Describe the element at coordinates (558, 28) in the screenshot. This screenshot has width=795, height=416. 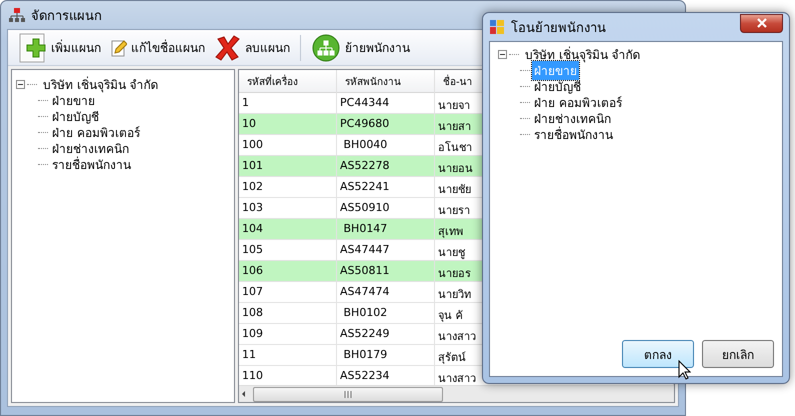
I see `dialog-title: โอนย้ายพนักงาน` at that location.